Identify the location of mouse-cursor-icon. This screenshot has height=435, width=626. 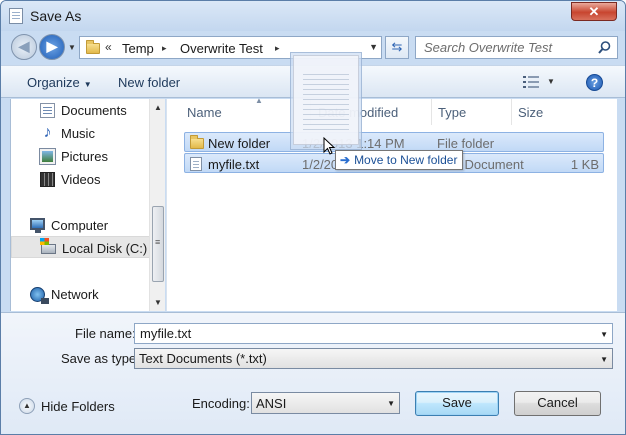
(329, 146).